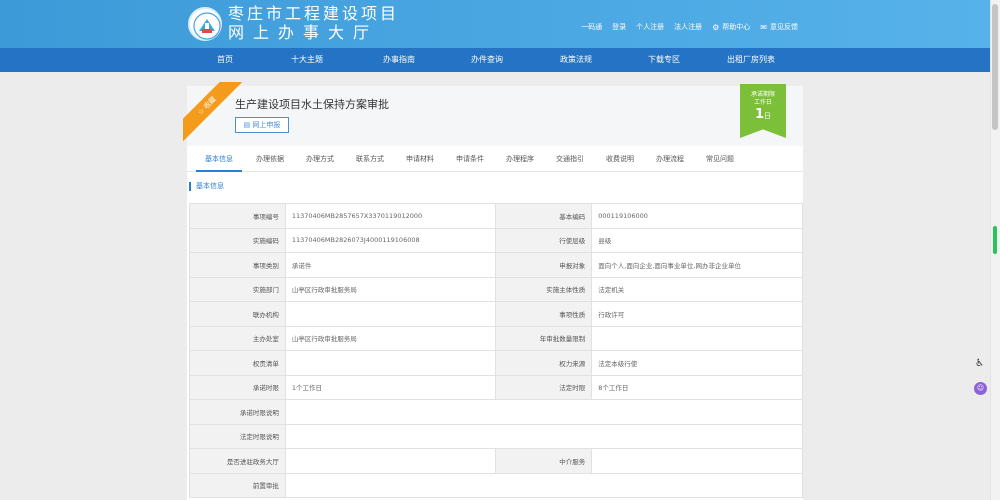 Image resolution: width=1000 pixels, height=500 pixels. I want to click on table-row: 承诺时限 1个工作日 法定时限 8个工作日, so click(496, 387).